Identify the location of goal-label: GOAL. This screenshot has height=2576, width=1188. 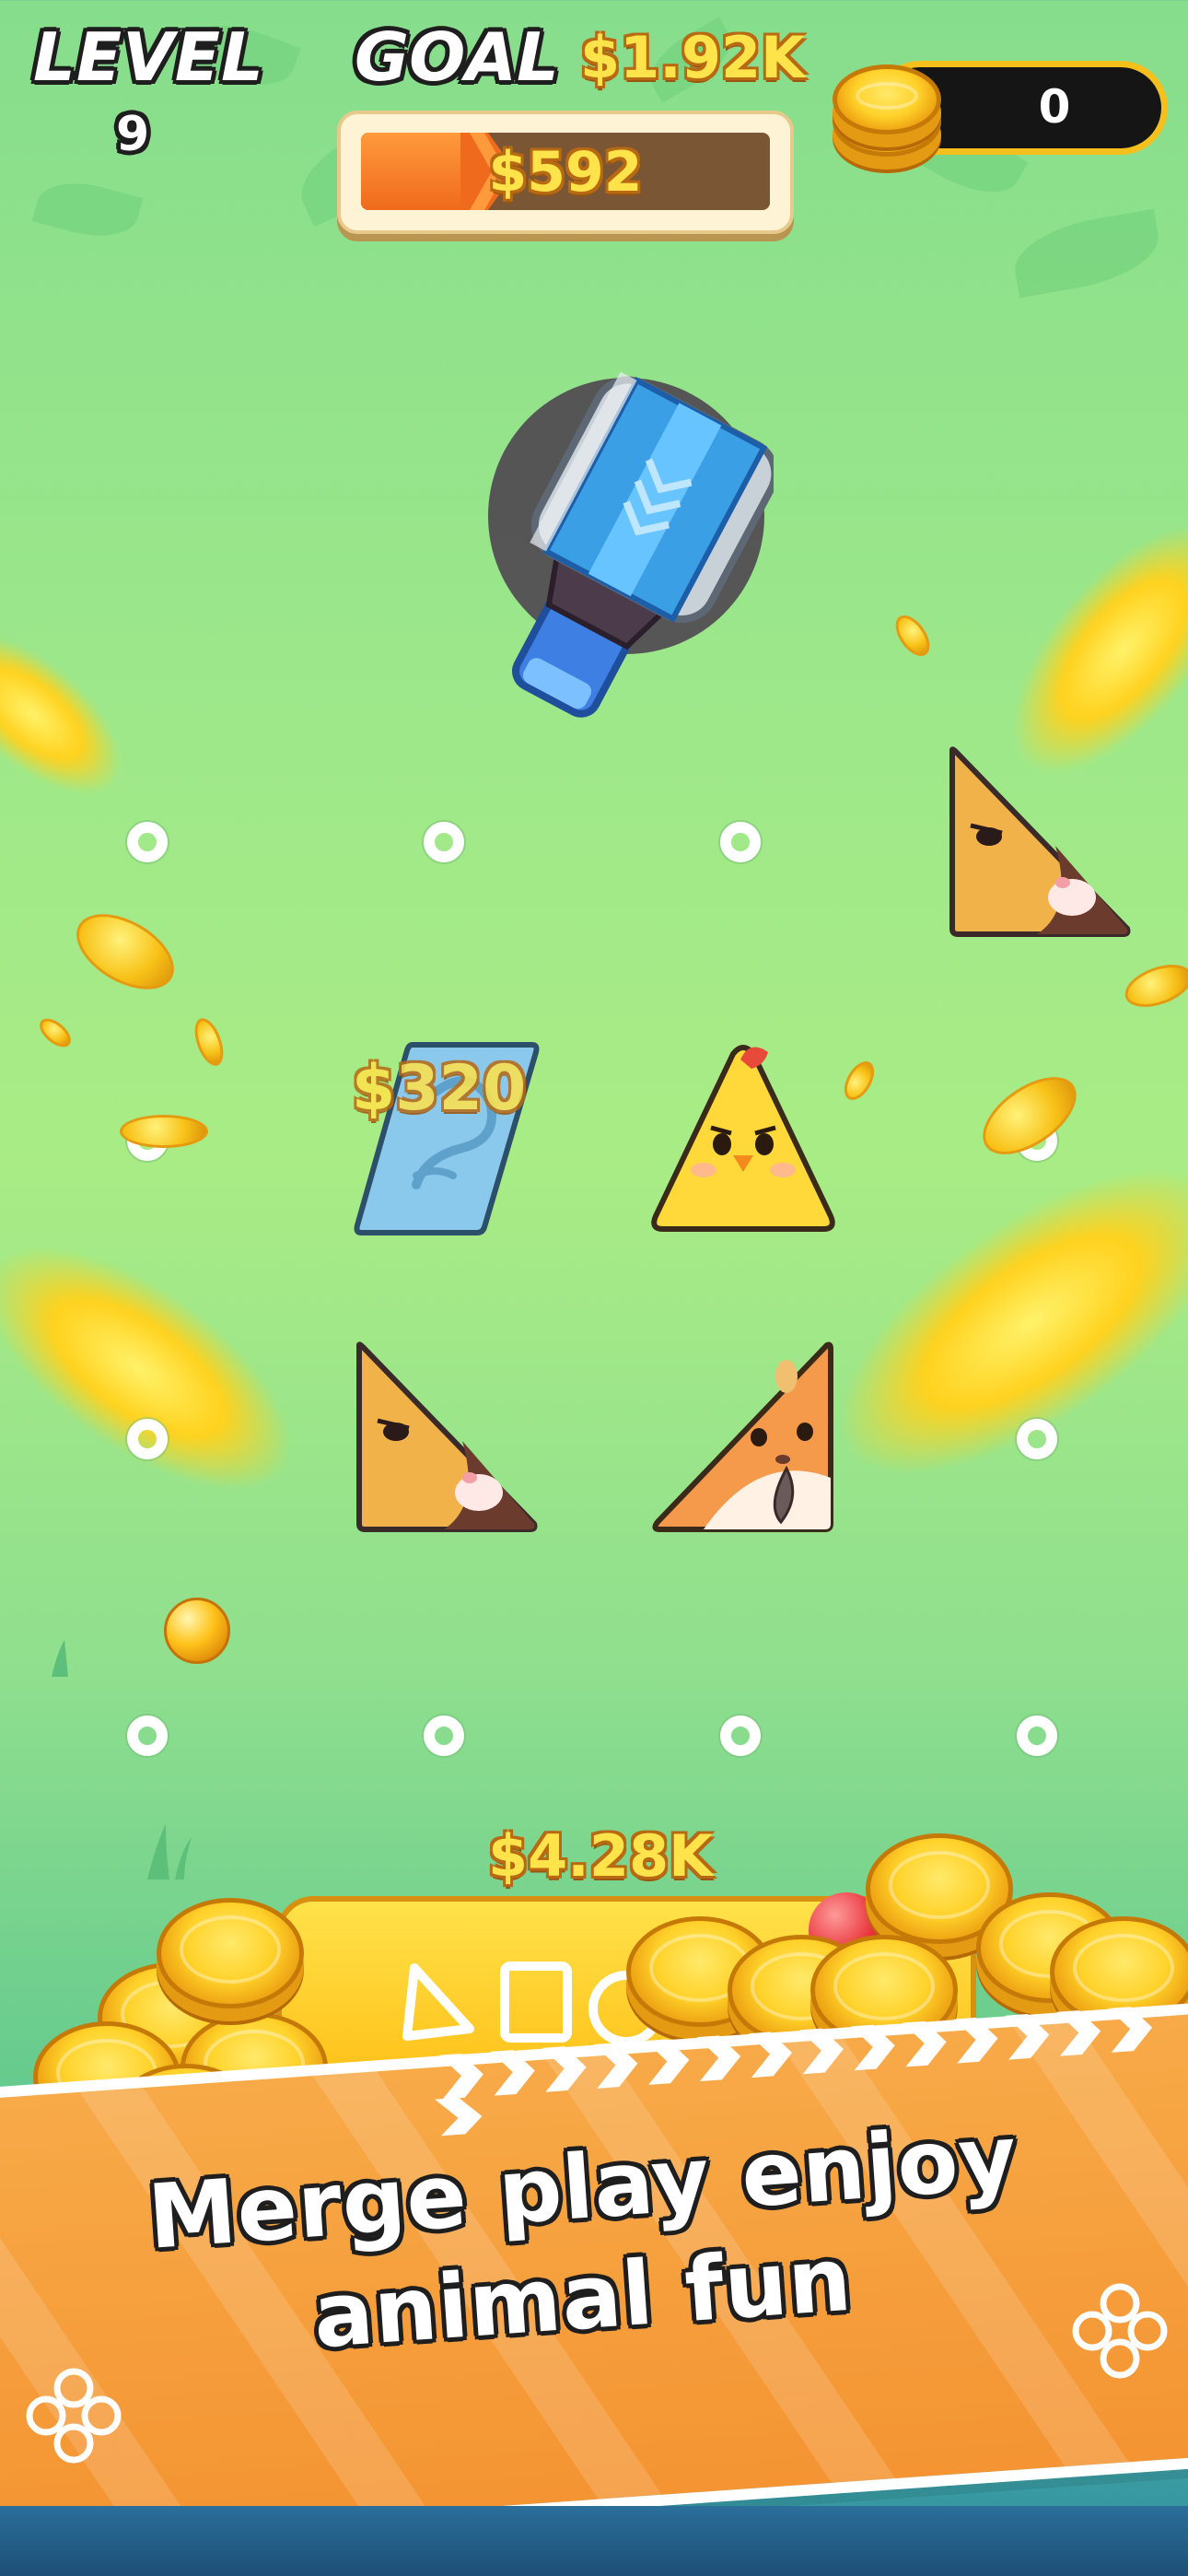
(457, 57).